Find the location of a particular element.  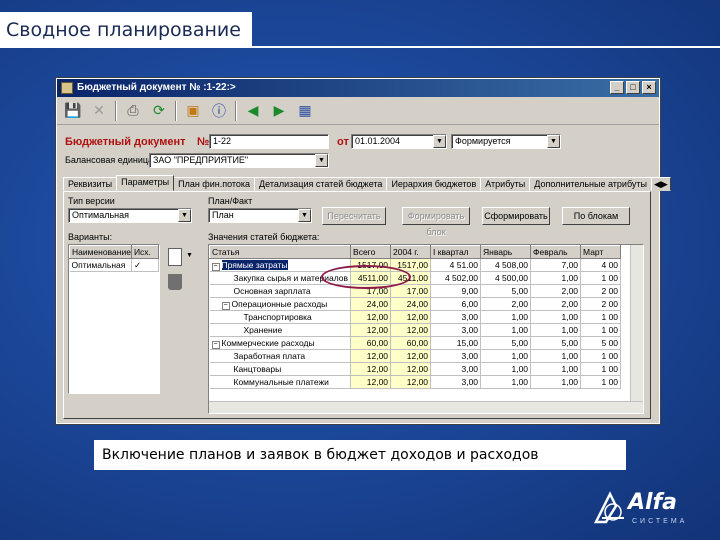

column-header: Февраль is located at coordinates (556, 252).